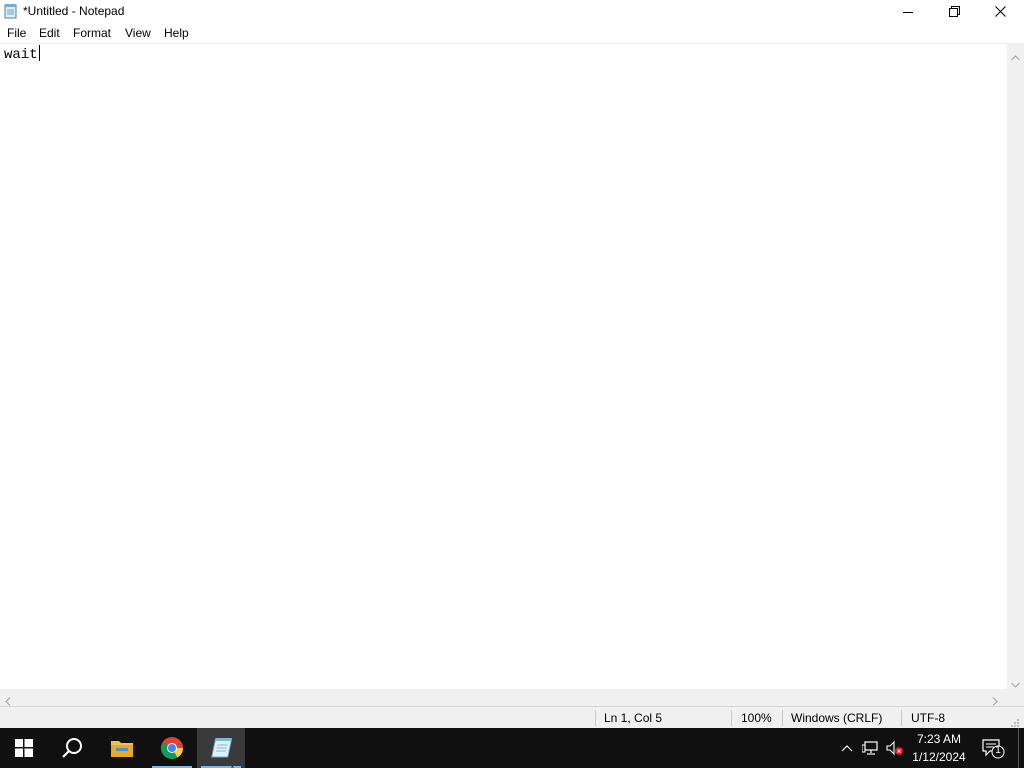  Describe the element at coordinates (998, 750) in the screenshot. I see `notification-count: 1` at that location.